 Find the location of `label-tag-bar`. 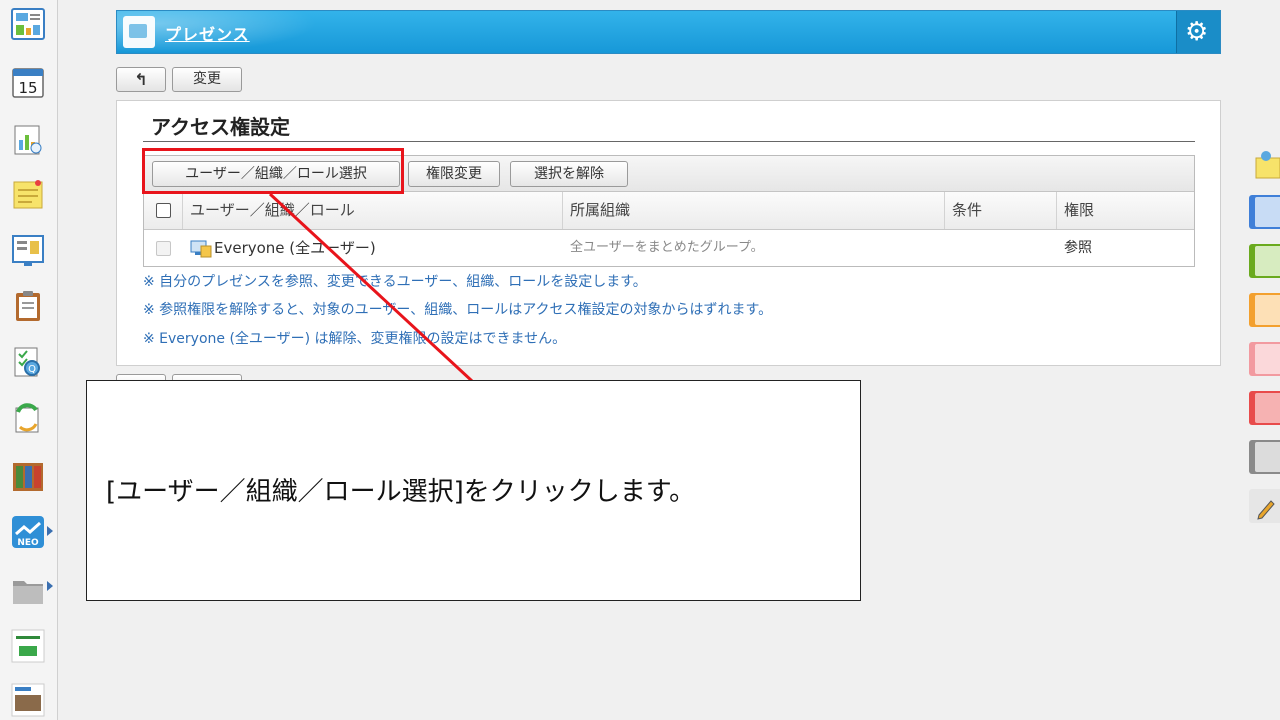

label-tag-bar is located at coordinates (1264, 360).